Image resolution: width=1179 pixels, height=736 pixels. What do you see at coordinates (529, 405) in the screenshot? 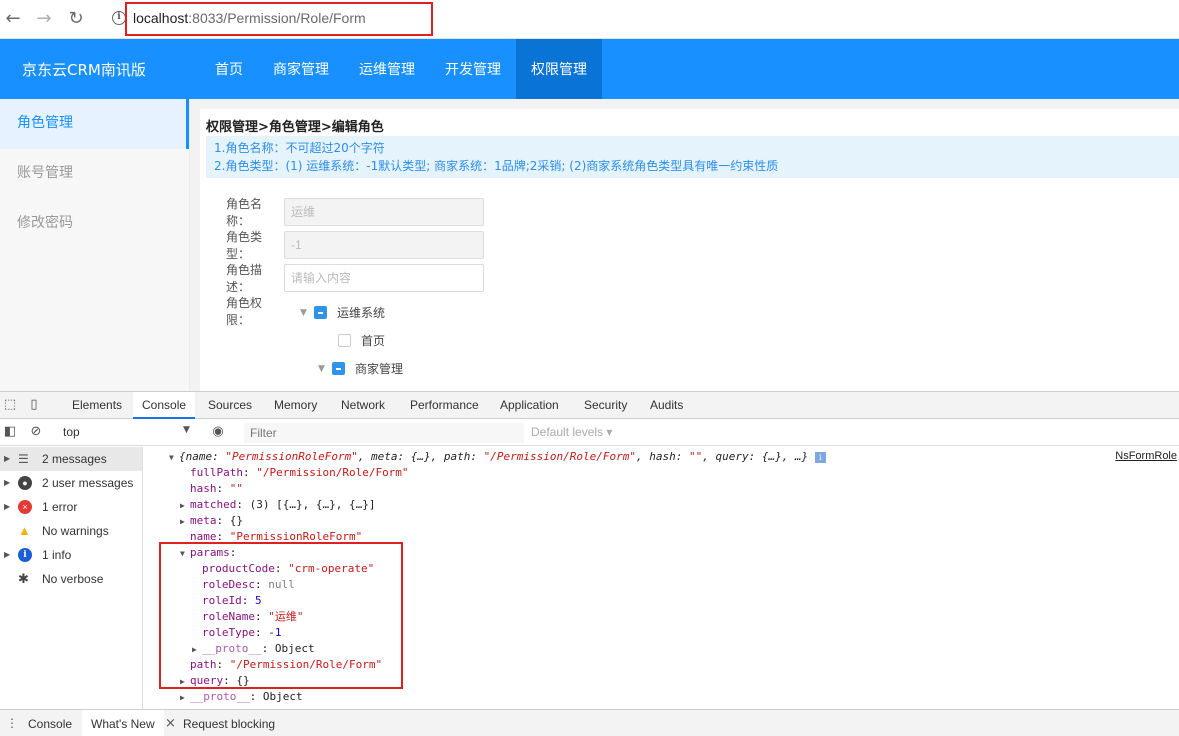
I see `tab-application: Application` at bounding box center [529, 405].